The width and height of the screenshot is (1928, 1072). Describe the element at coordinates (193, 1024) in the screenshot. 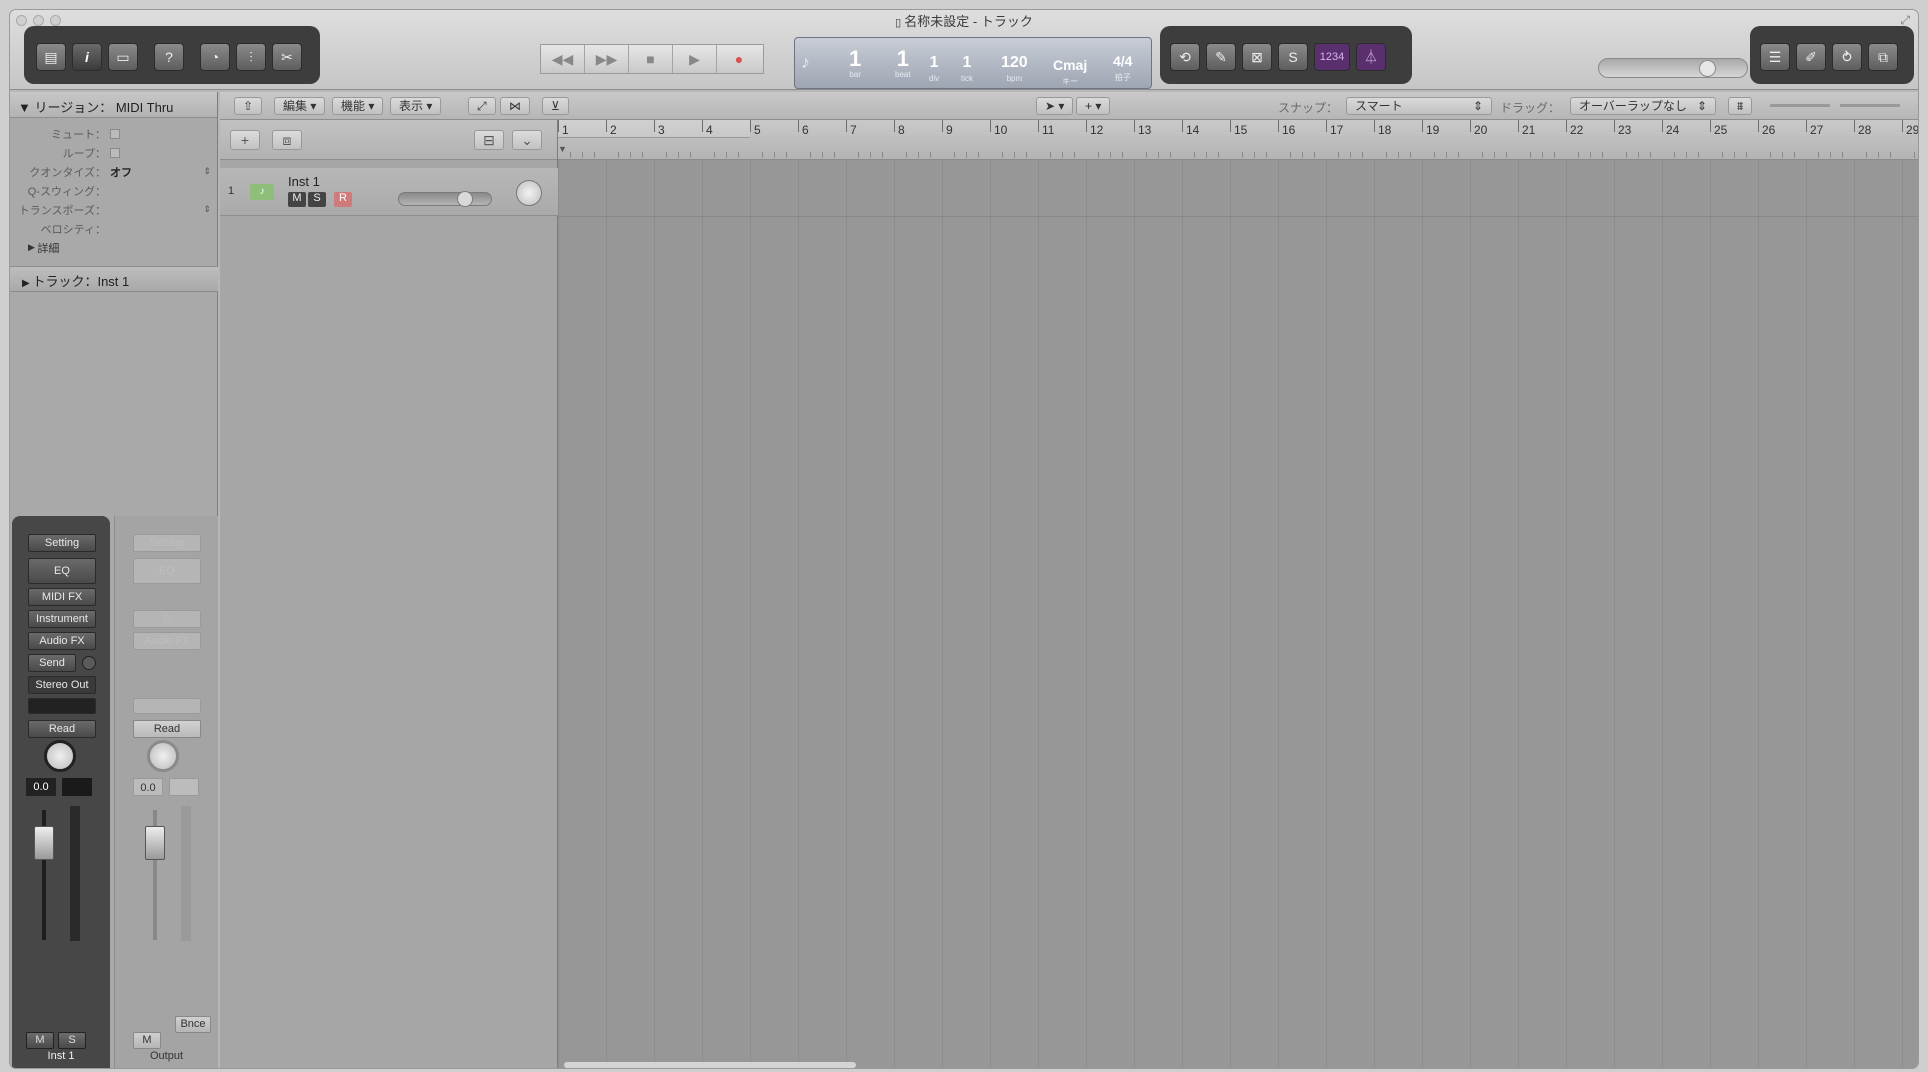

I see `bounce-button: Bnce` at that location.